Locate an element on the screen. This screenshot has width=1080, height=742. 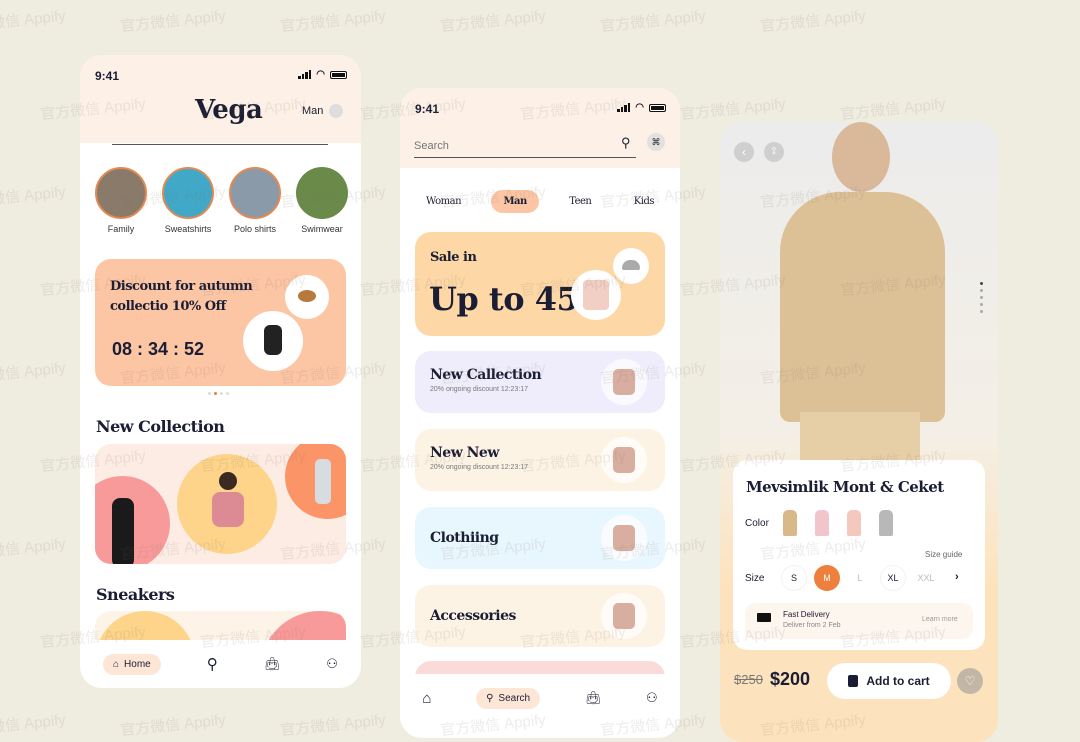
gender-selector: Man is located at coordinates (323, 111).